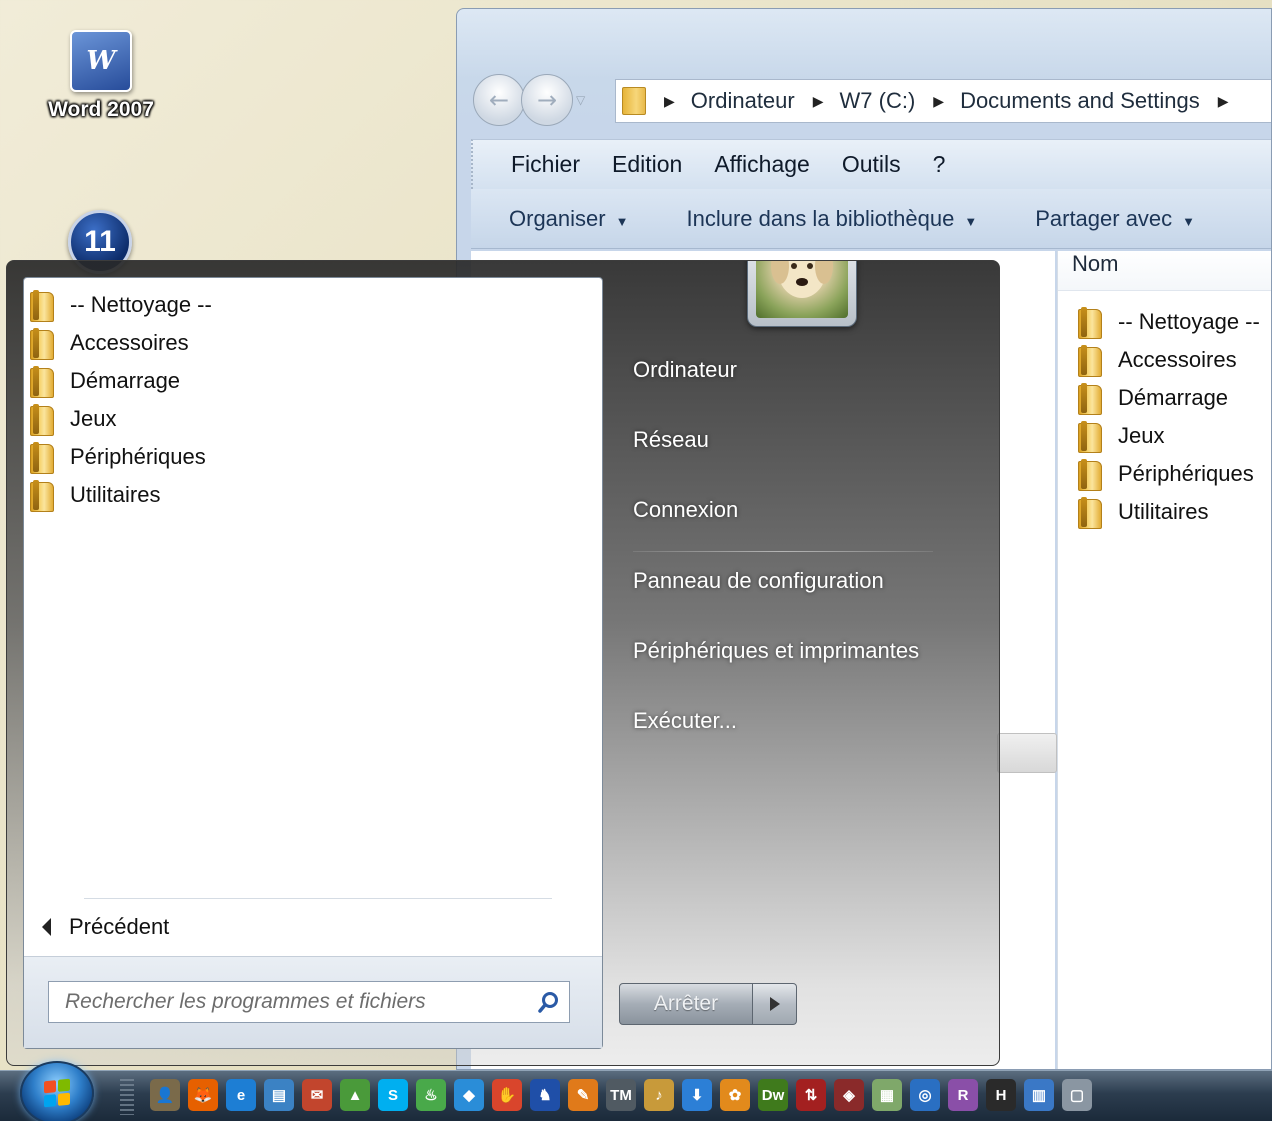 Image resolution: width=1272 pixels, height=1121 pixels. I want to click on printer-icon: ▤, so click(279, 1095).